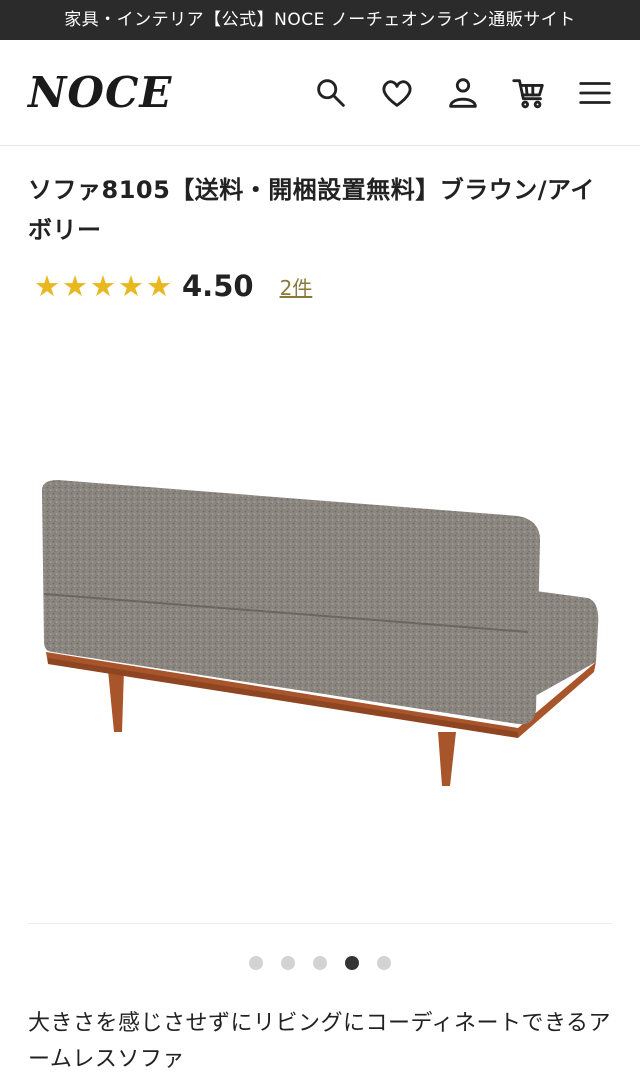 The height and width of the screenshot is (1080, 640). What do you see at coordinates (173, 286) in the screenshot?
I see `product-rating: ★ ★ ★ ★ ★ 4.50 2件` at bounding box center [173, 286].